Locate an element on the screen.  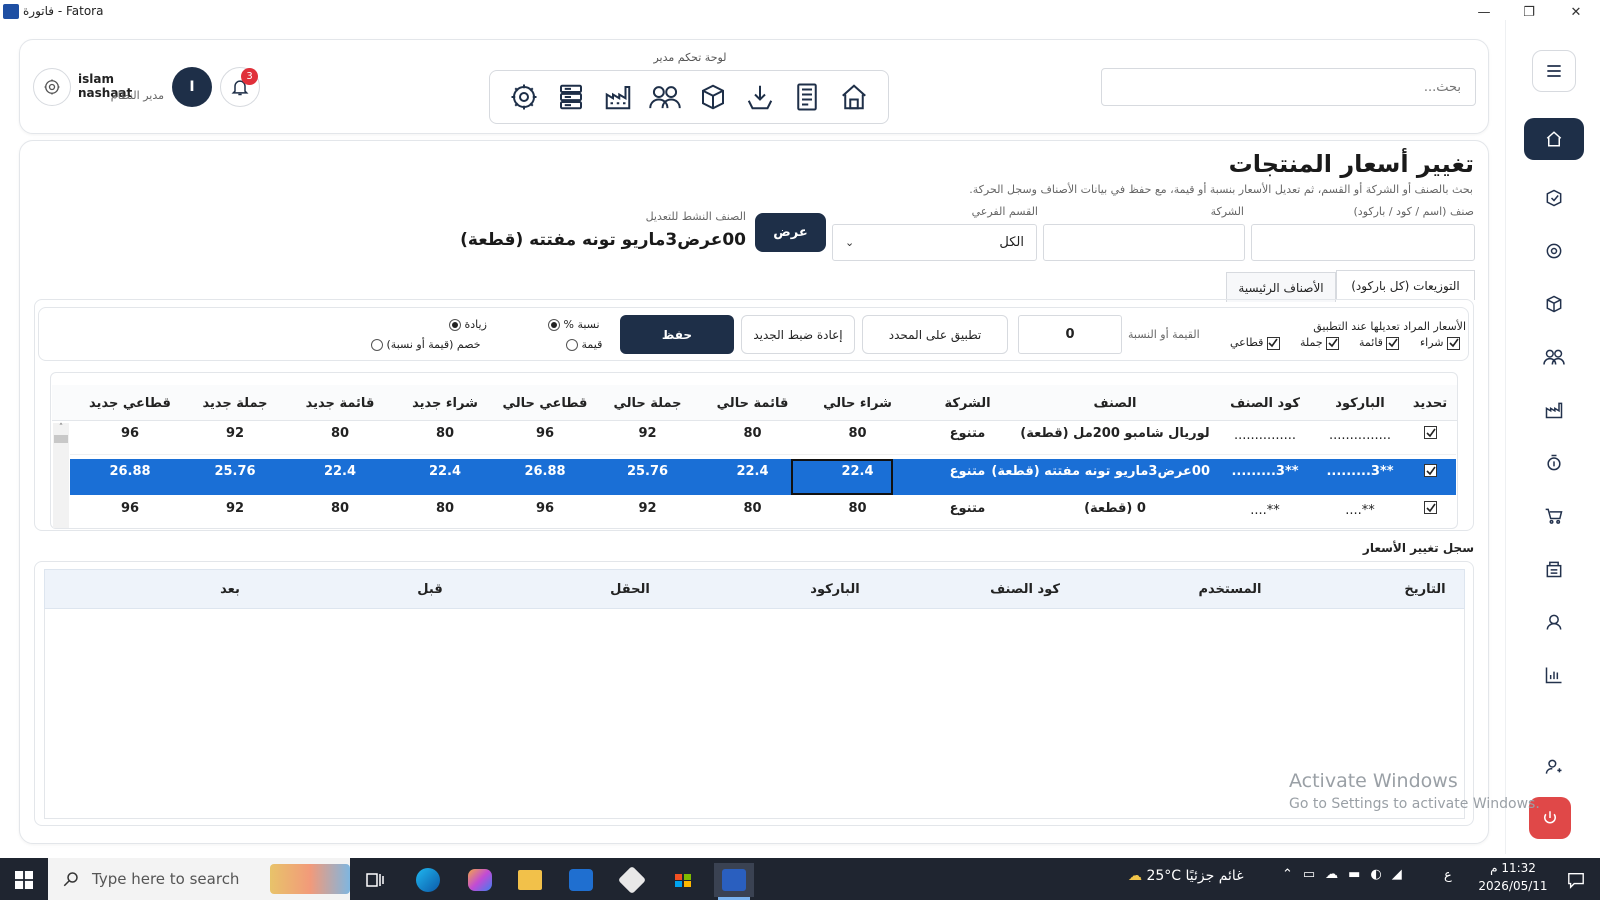
language-indicator: ع is located at coordinates (1448, 875).